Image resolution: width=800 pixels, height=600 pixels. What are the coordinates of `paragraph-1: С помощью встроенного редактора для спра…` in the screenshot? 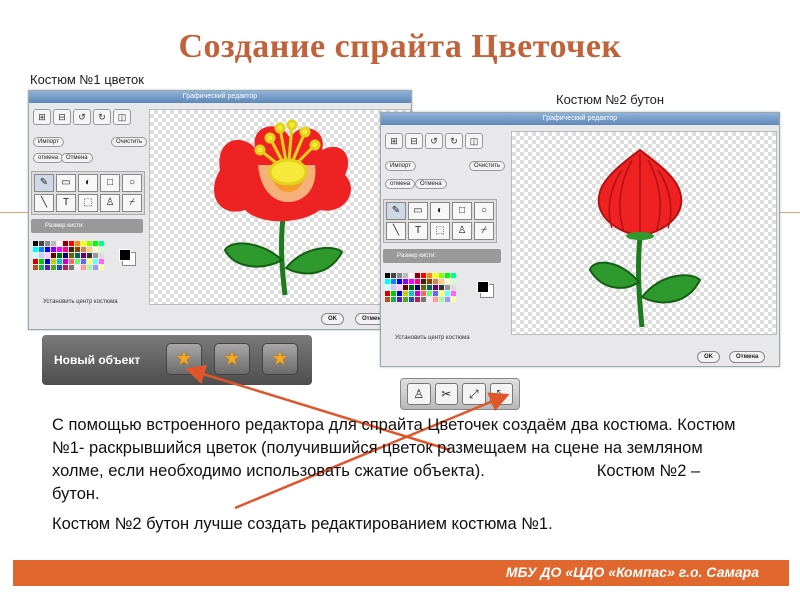 It's located at (402, 460).